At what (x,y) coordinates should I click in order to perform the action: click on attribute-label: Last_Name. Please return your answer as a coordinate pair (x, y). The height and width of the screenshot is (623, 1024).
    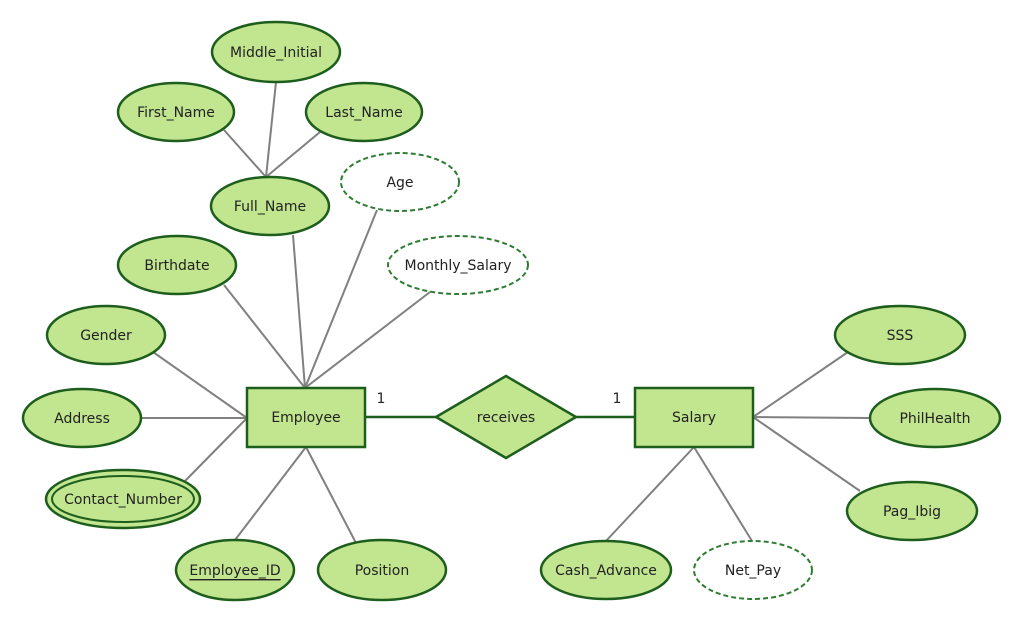
    Looking at the image, I should click on (363, 113).